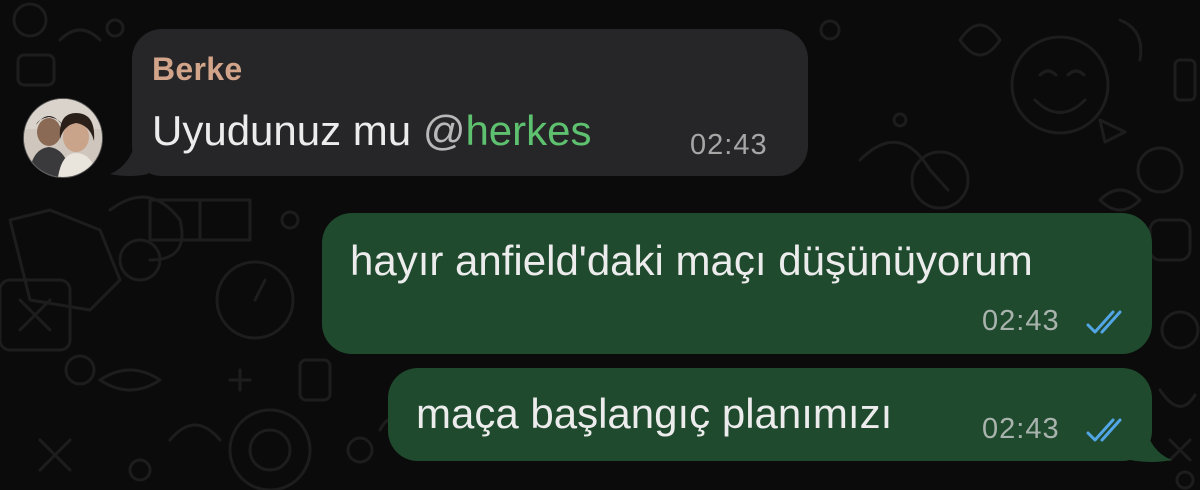  Describe the element at coordinates (654, 413) in the screenshot. I see `message-text: maça başlangıç planımızı` at that location.